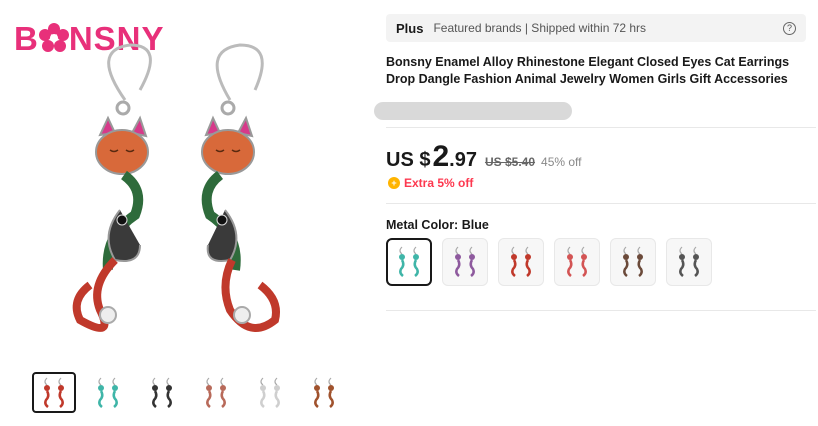  Describe the element at coordinates (441, 156) in the screenshot. I see `price-integer: 2` at that location.